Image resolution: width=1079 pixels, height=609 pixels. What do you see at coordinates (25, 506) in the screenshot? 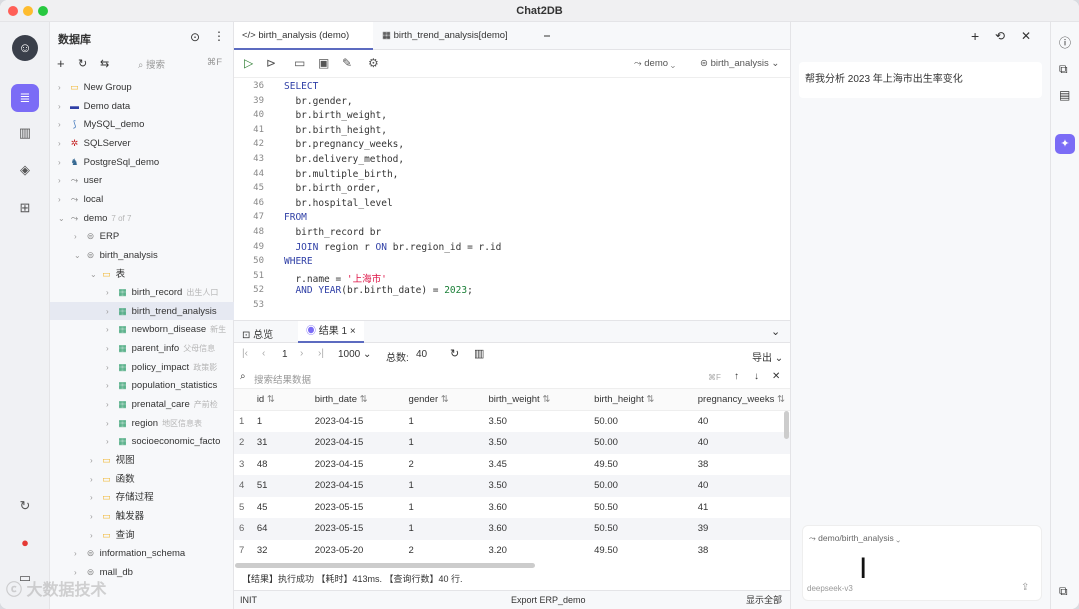
I see `sync-icon: ↻` at bounding box center [25, 506].